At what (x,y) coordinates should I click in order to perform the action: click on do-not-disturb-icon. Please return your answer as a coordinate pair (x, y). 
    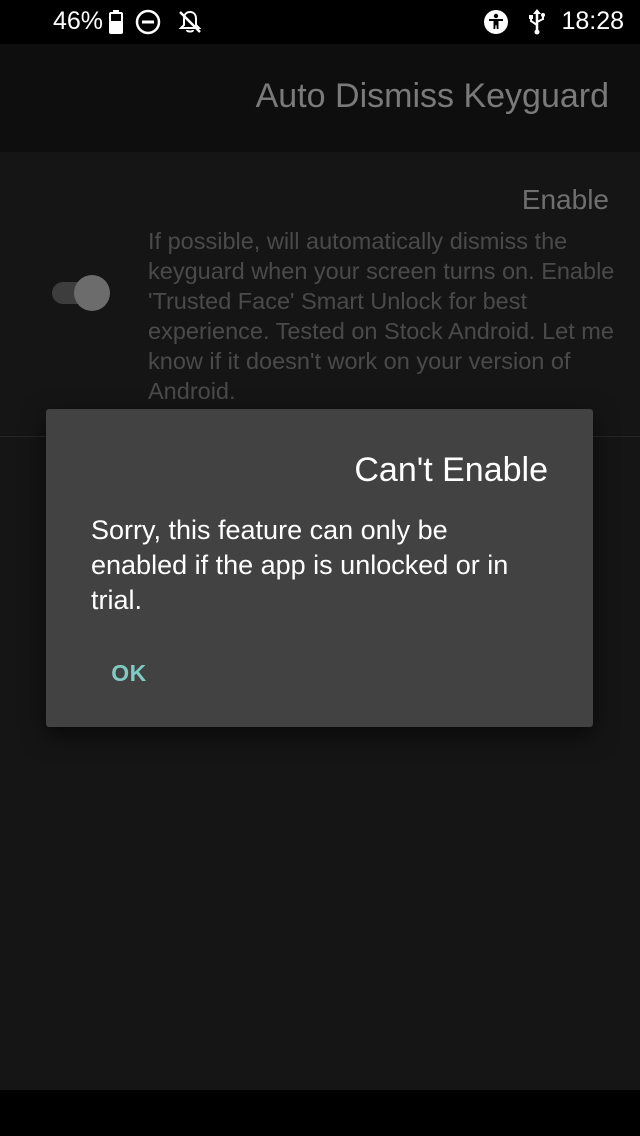
    Looking at the image, I should click on (148, 22).